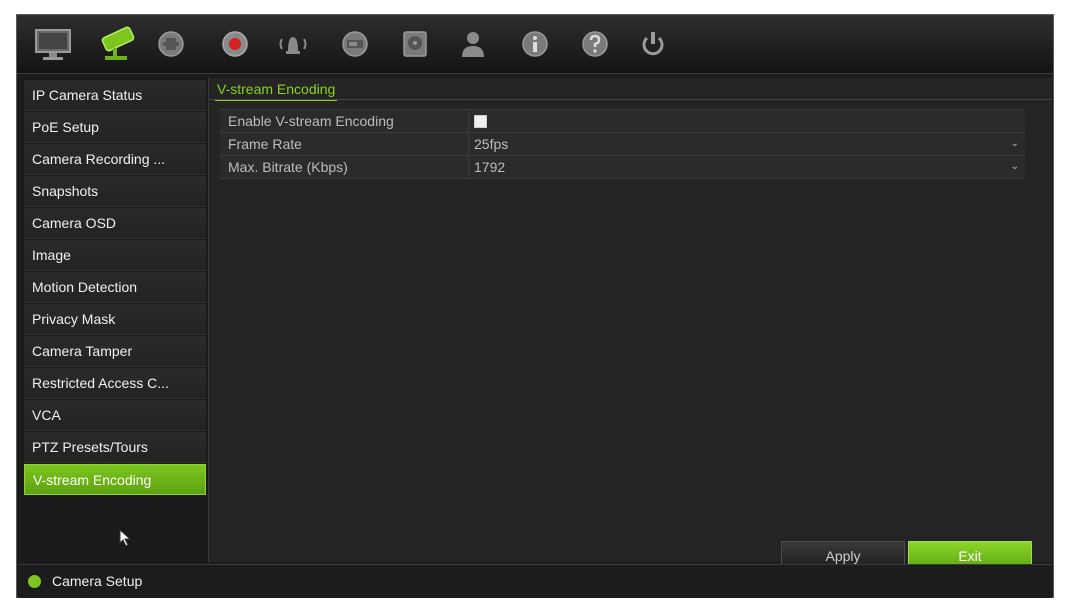 Image resolution: width=1070 pixels, height=605 pixels. I want to click on info-icon, so click(535, 44).